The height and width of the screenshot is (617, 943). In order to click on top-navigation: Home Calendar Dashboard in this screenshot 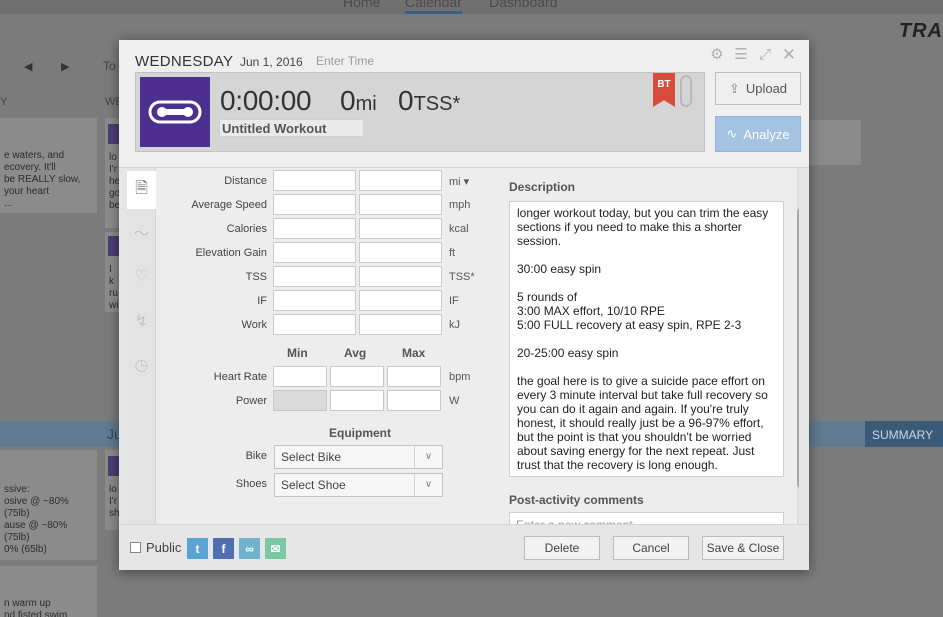, I will do `click(471, 7)`.